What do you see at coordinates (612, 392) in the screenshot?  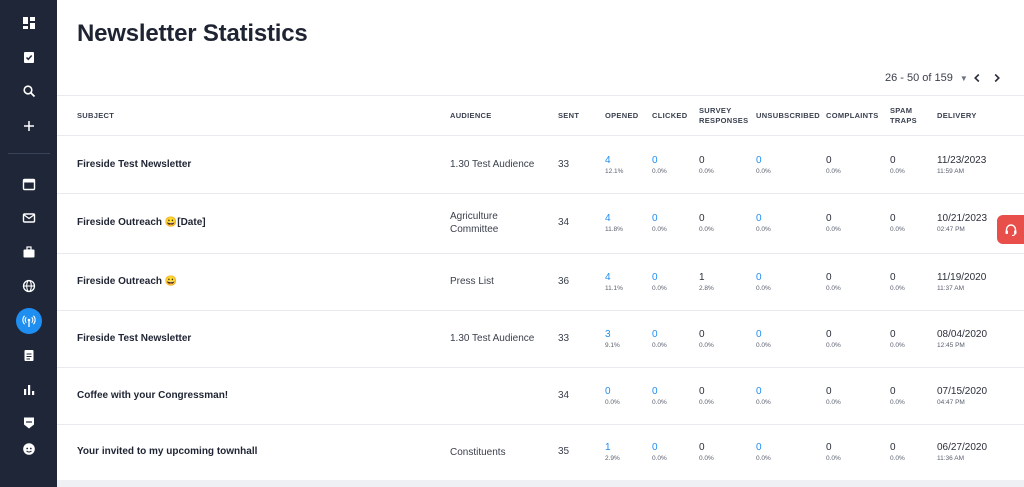 I see `row-opened-value: 0` at bounding box center [612, 392].